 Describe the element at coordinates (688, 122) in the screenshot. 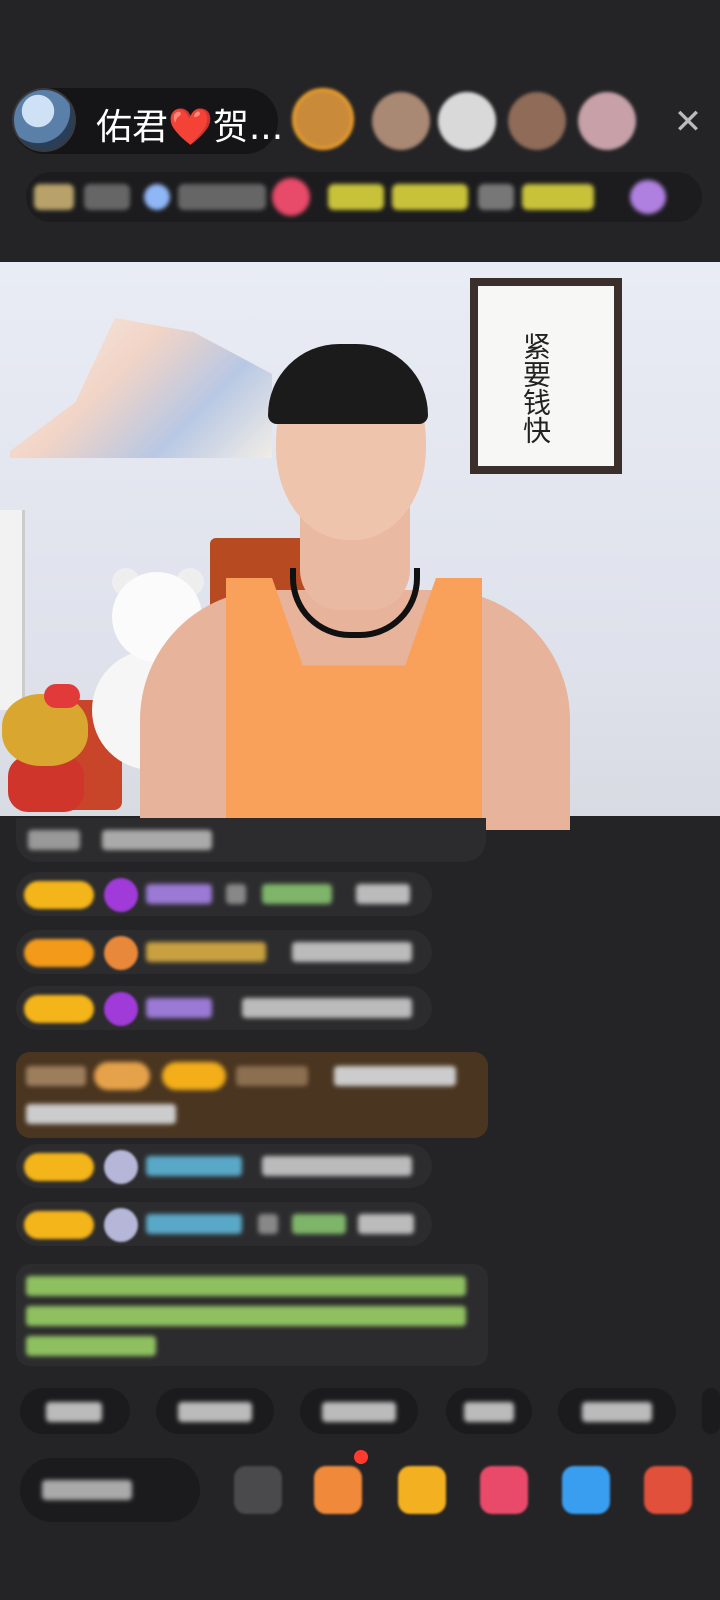

I see `close-icon: ✕` at that location.